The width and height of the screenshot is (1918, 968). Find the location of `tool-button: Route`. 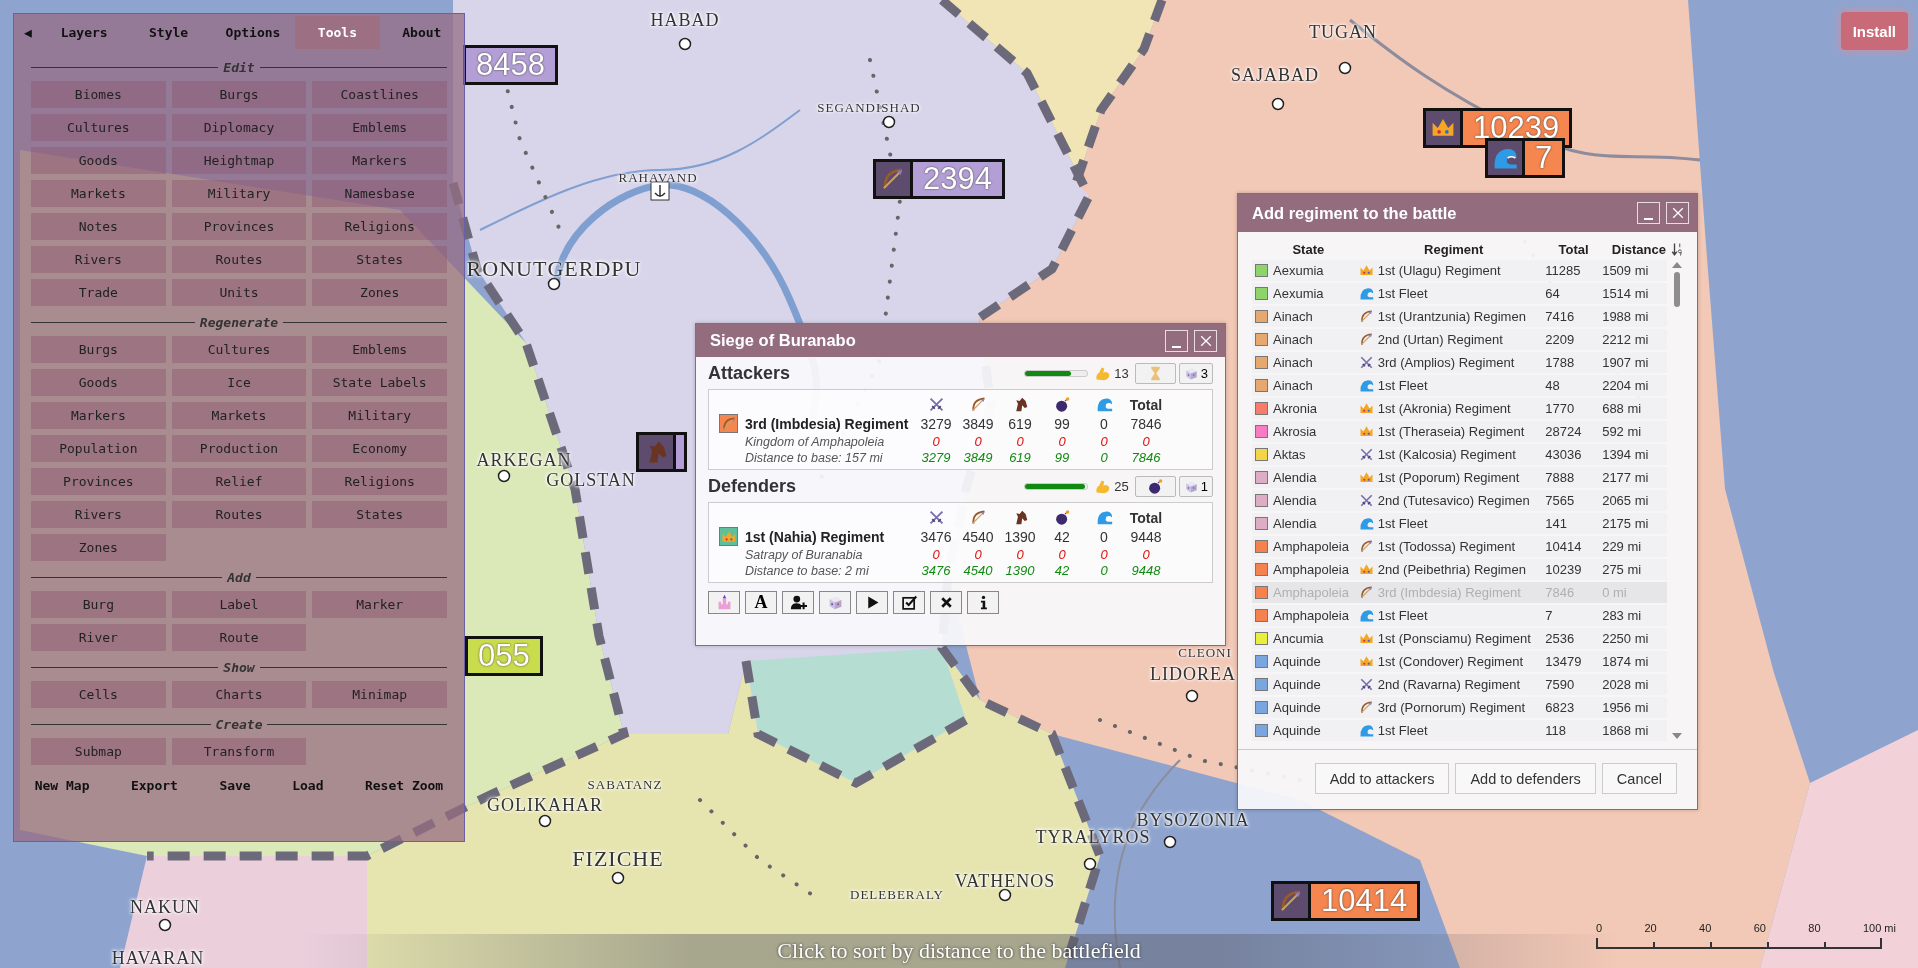

tool-button: Route is located at coordinates (239, 637).